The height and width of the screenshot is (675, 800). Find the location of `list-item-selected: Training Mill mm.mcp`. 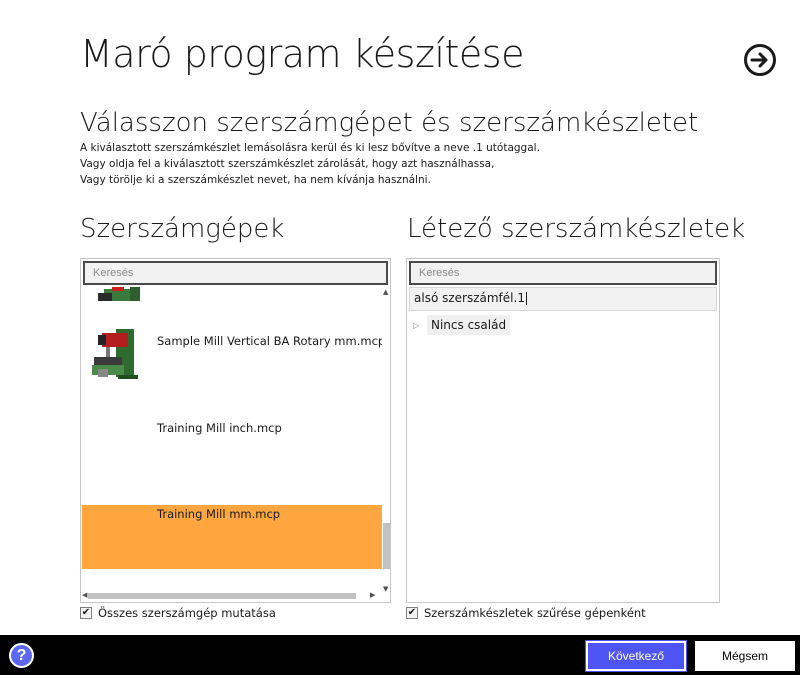

list-item-selected: Training Mill mm.mcp is located at coordinates (232, 537).